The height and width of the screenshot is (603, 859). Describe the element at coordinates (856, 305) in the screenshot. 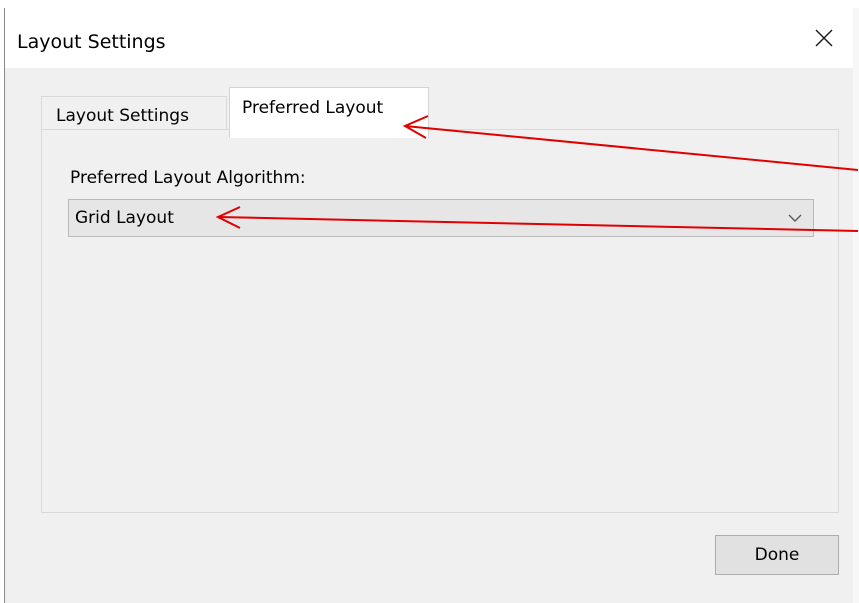

I see `background-window-edge` at that location.